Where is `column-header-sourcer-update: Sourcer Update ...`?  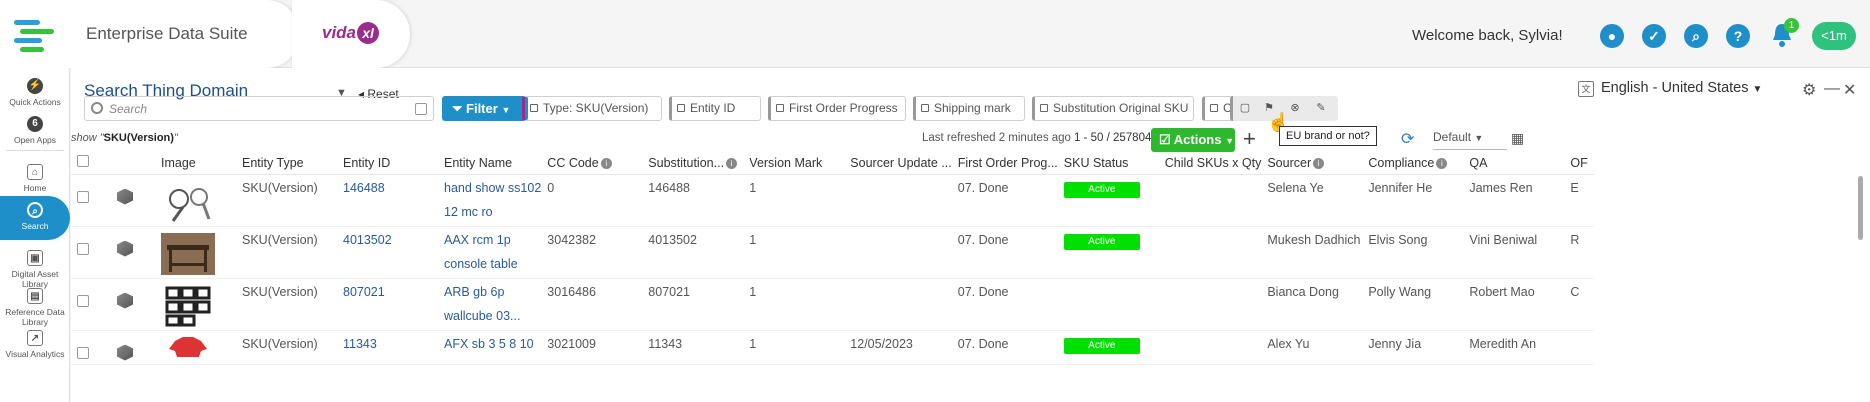 column-header-sourcer-update: Sourcer Update ... is located at coordinates (898, 163).